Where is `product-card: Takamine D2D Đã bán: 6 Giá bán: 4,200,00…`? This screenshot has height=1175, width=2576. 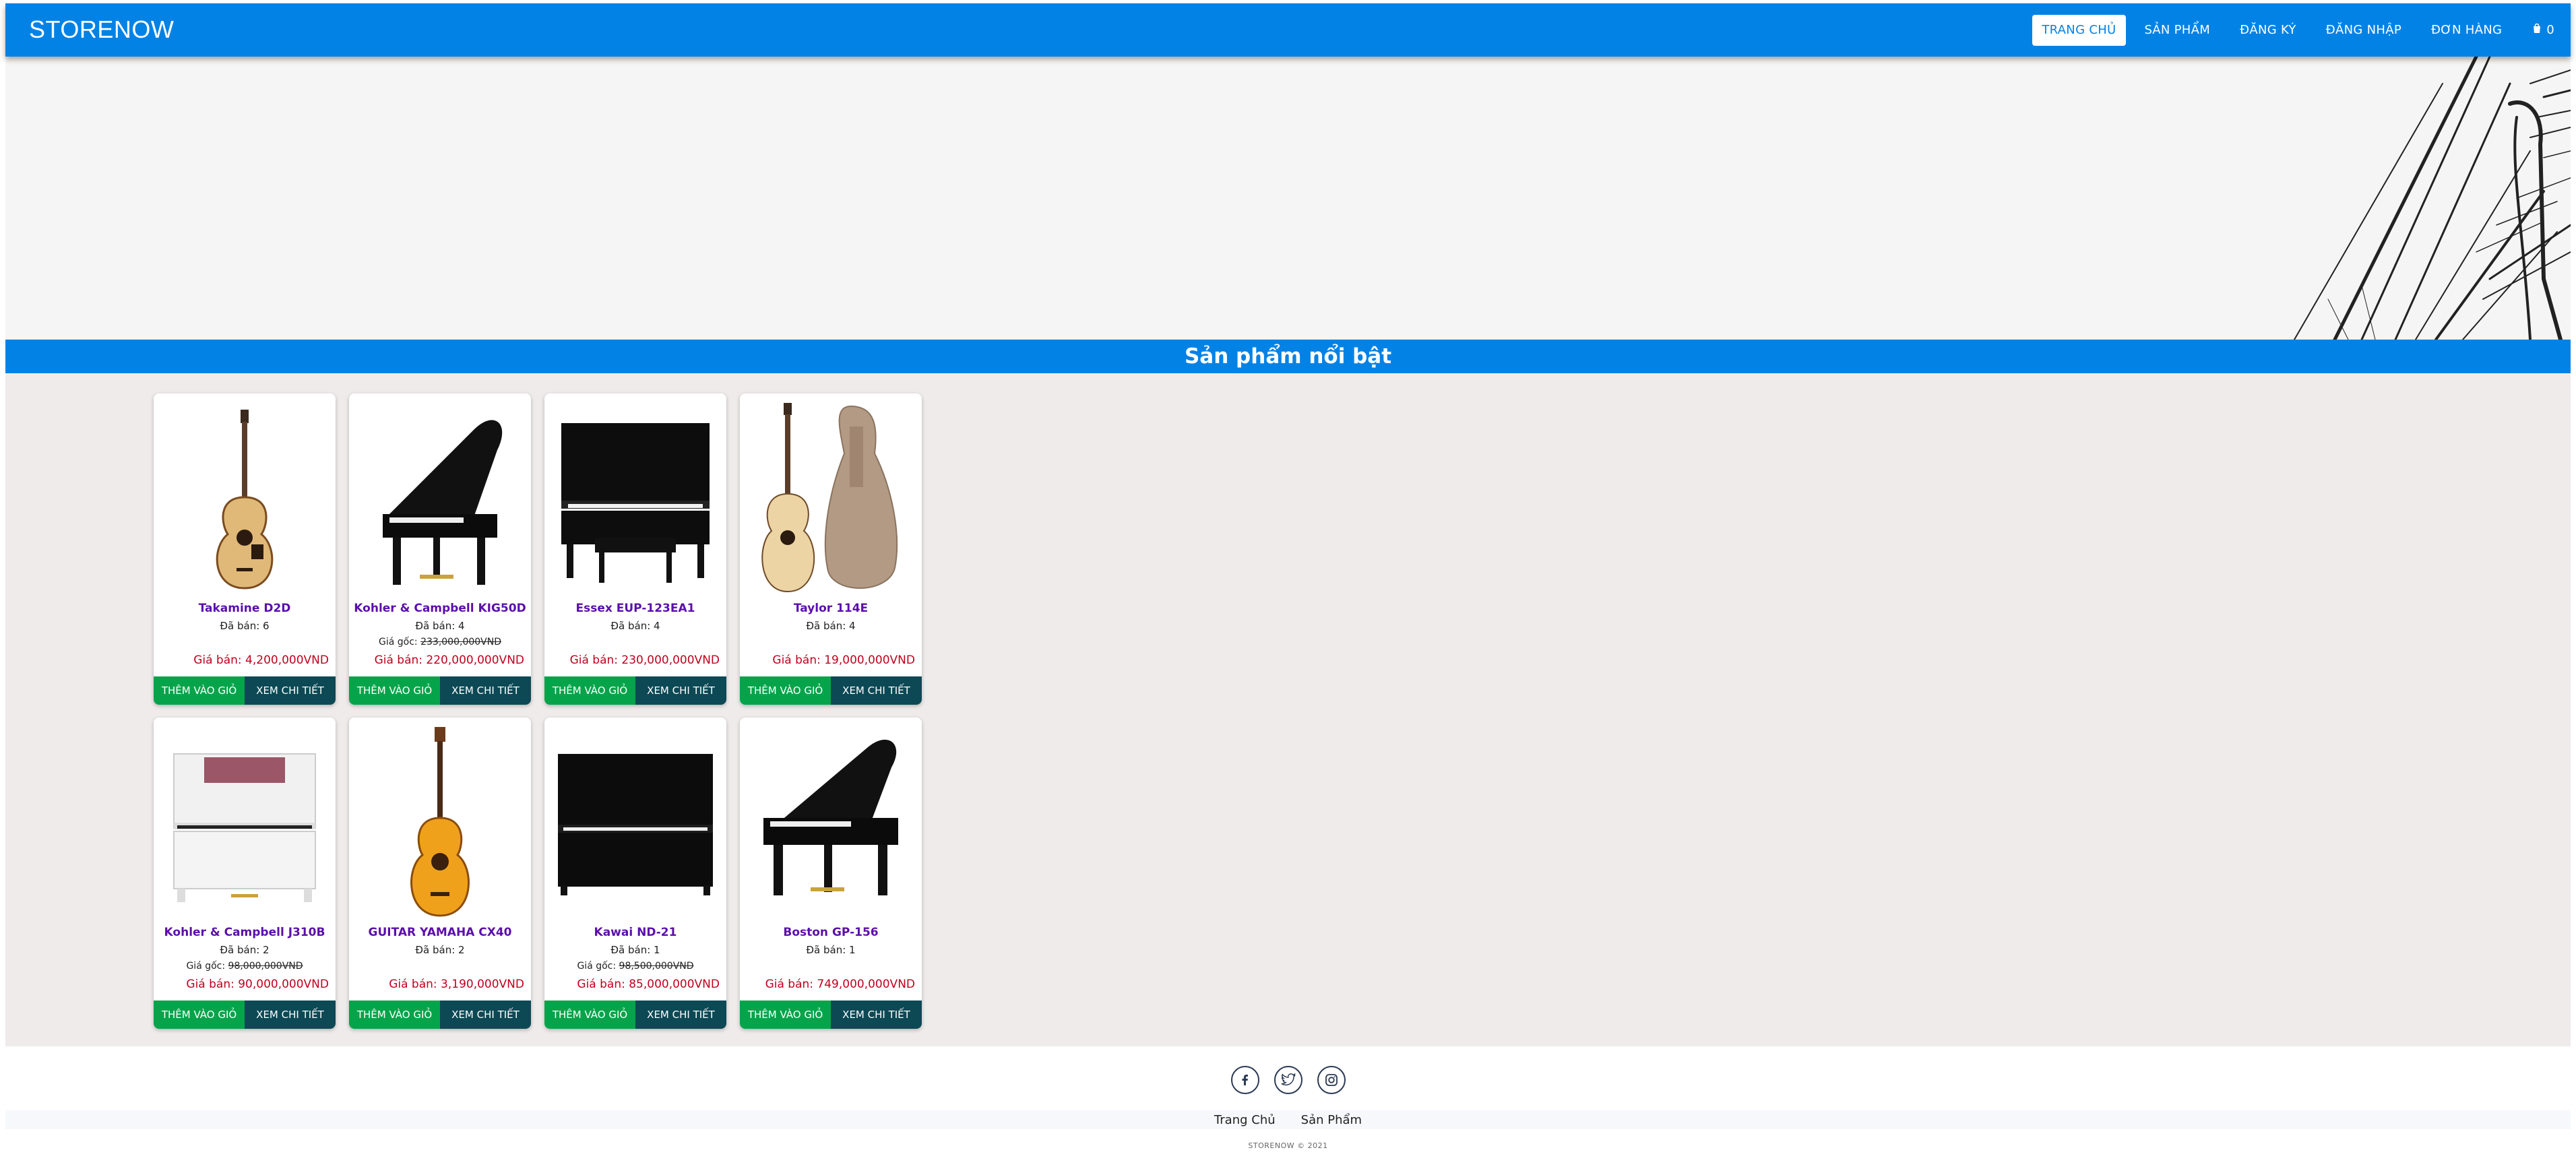 product-card: Takamine D2D Đã bán: 6 Giá bán: 4,200,00… is located at coordinates (245, 549).